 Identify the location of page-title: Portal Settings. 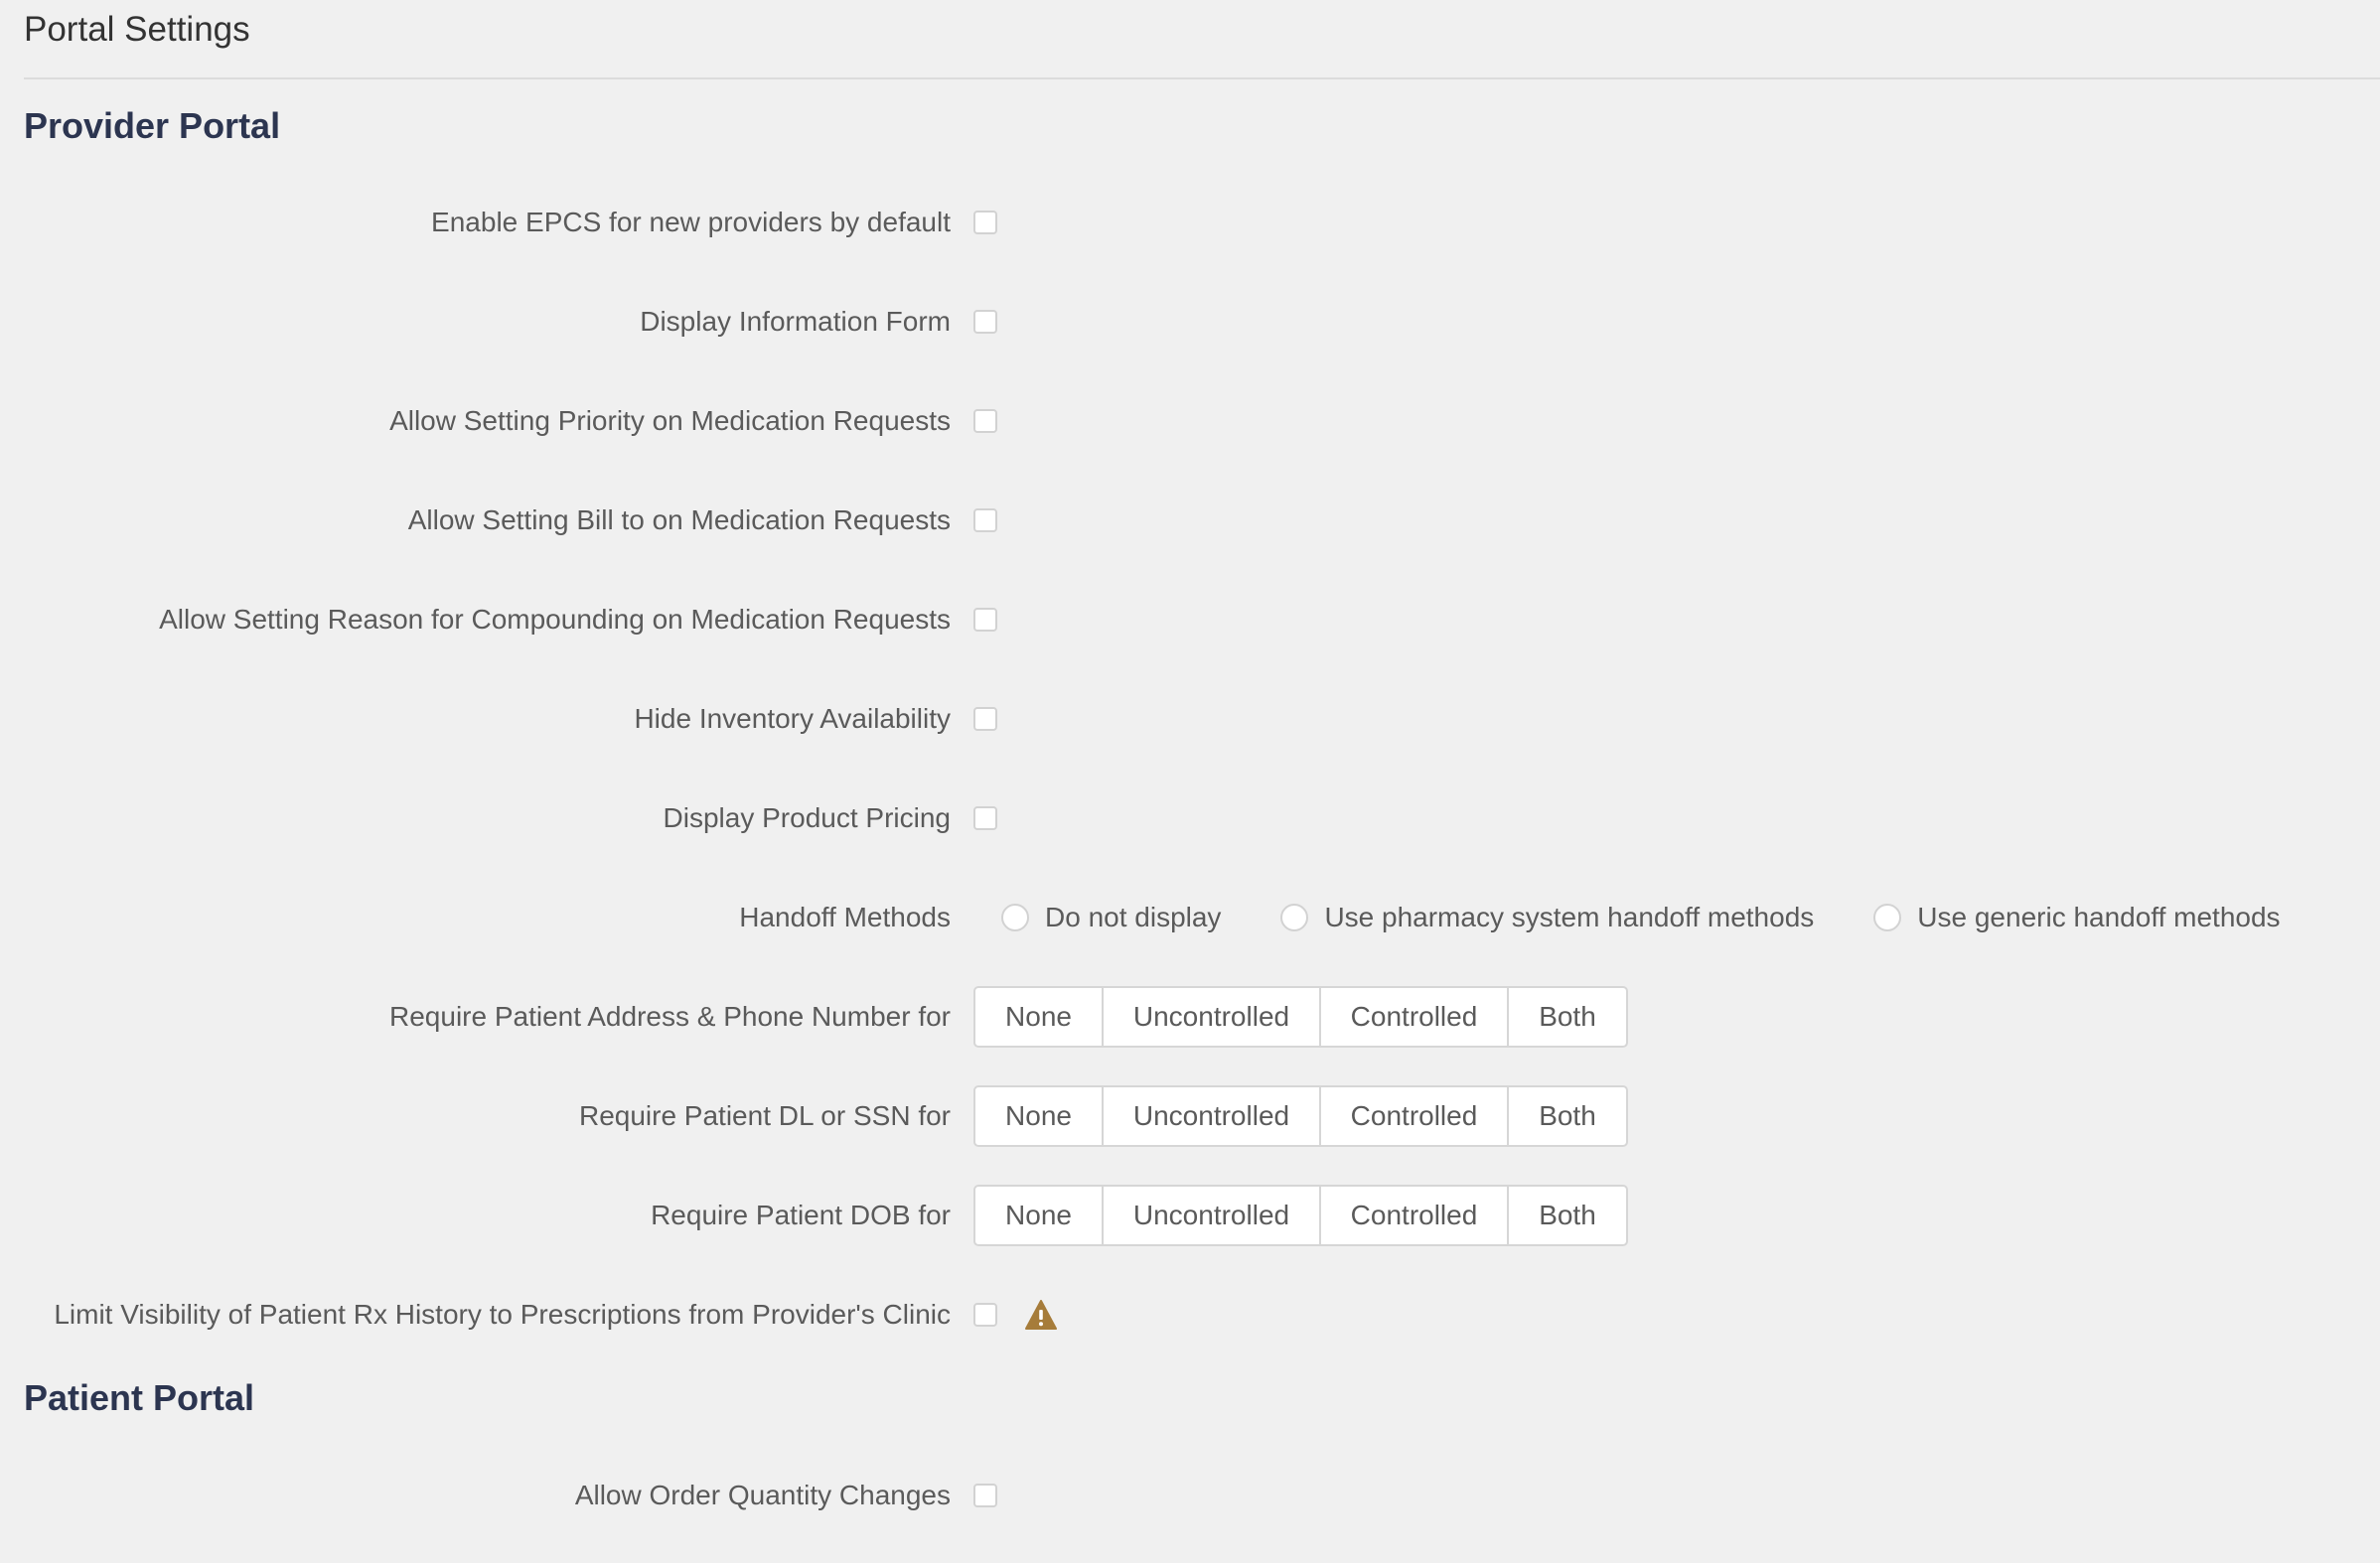
(137, 29).